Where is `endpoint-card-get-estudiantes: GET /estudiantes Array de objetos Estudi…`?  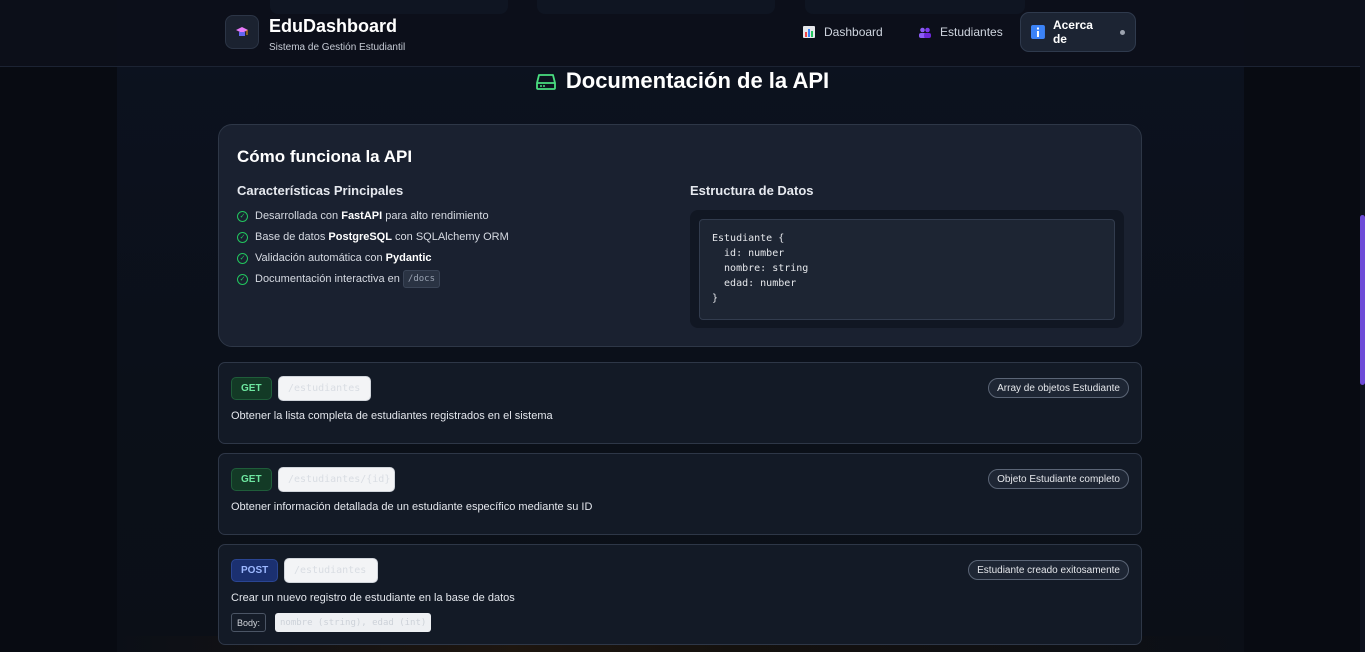 endpoint-card-get-estudiantes: GET /estudiantes Array de objetos Estudi… is located at coordinates (680, 403).